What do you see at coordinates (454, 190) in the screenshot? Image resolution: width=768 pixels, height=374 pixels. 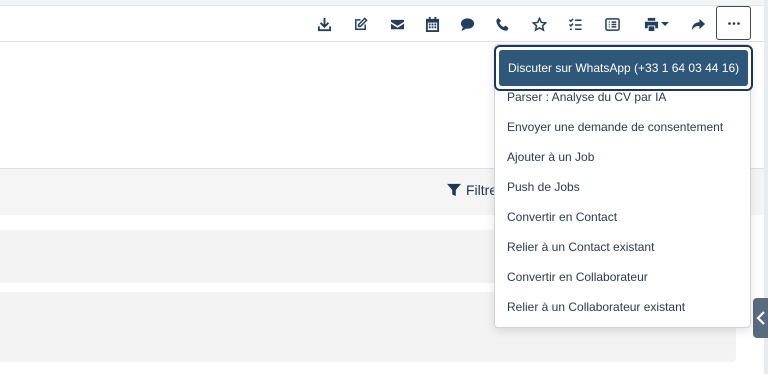 I see `filter-icon` at bounding box center [454, 190].